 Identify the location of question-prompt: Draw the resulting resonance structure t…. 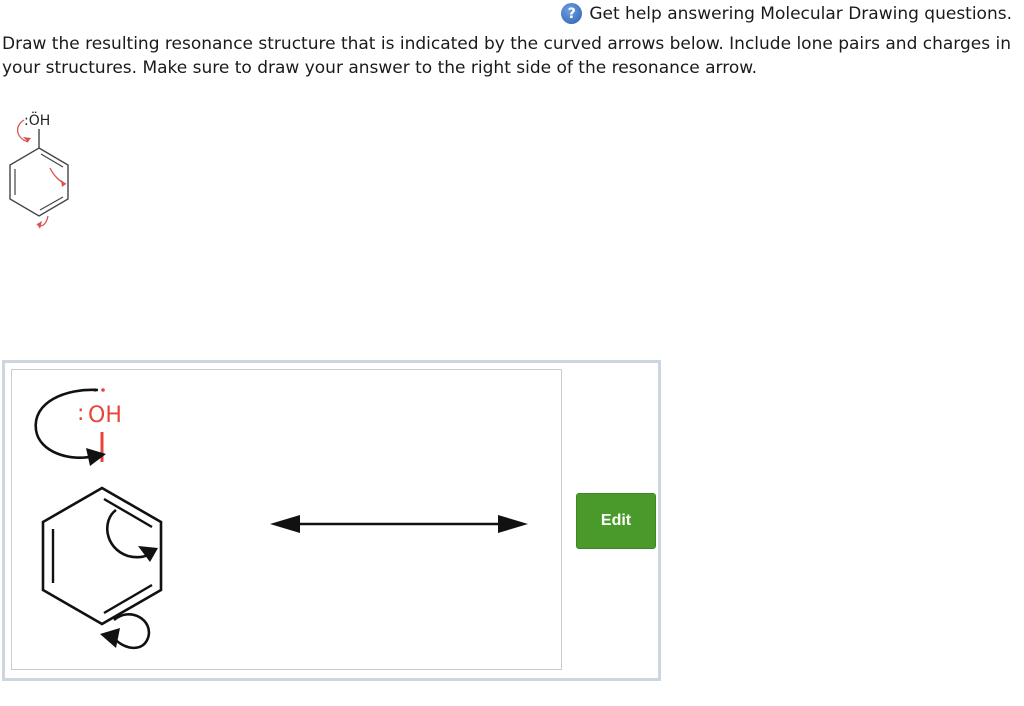
(507, 56).